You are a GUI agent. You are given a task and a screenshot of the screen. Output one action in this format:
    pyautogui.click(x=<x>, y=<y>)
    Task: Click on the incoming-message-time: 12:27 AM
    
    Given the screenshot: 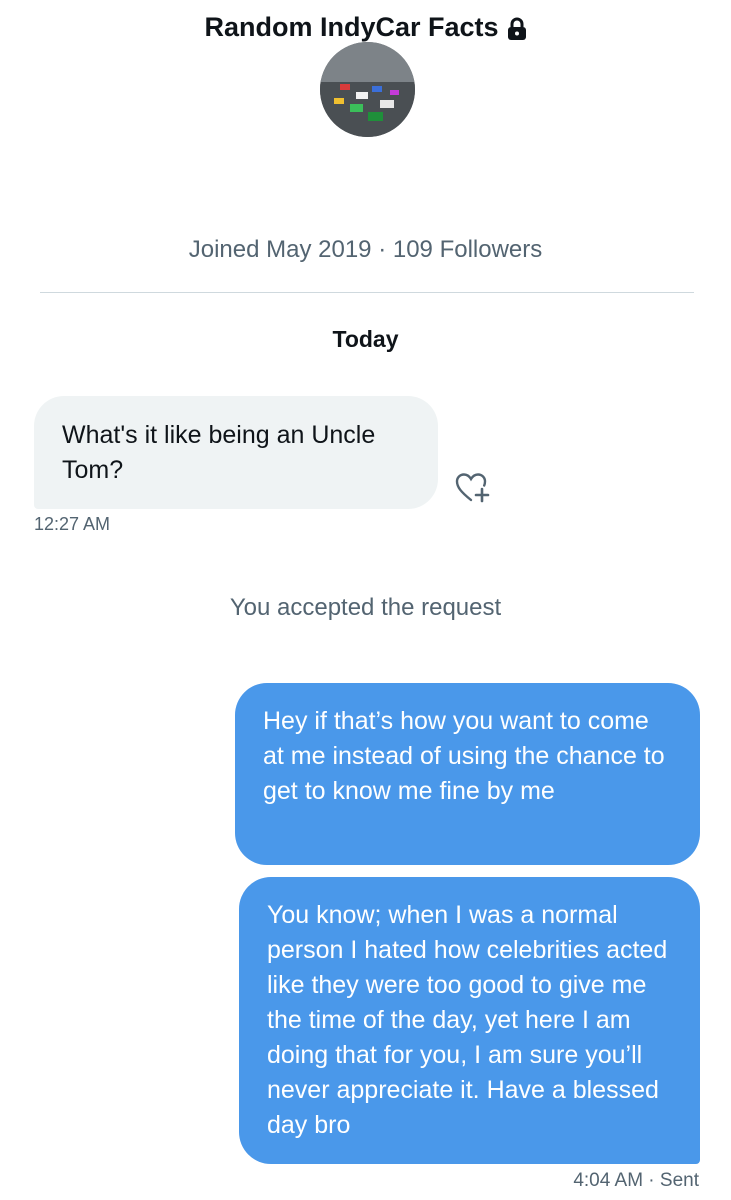 What is the action you would take?
    pyautogui.click(x=72, y=524)
    